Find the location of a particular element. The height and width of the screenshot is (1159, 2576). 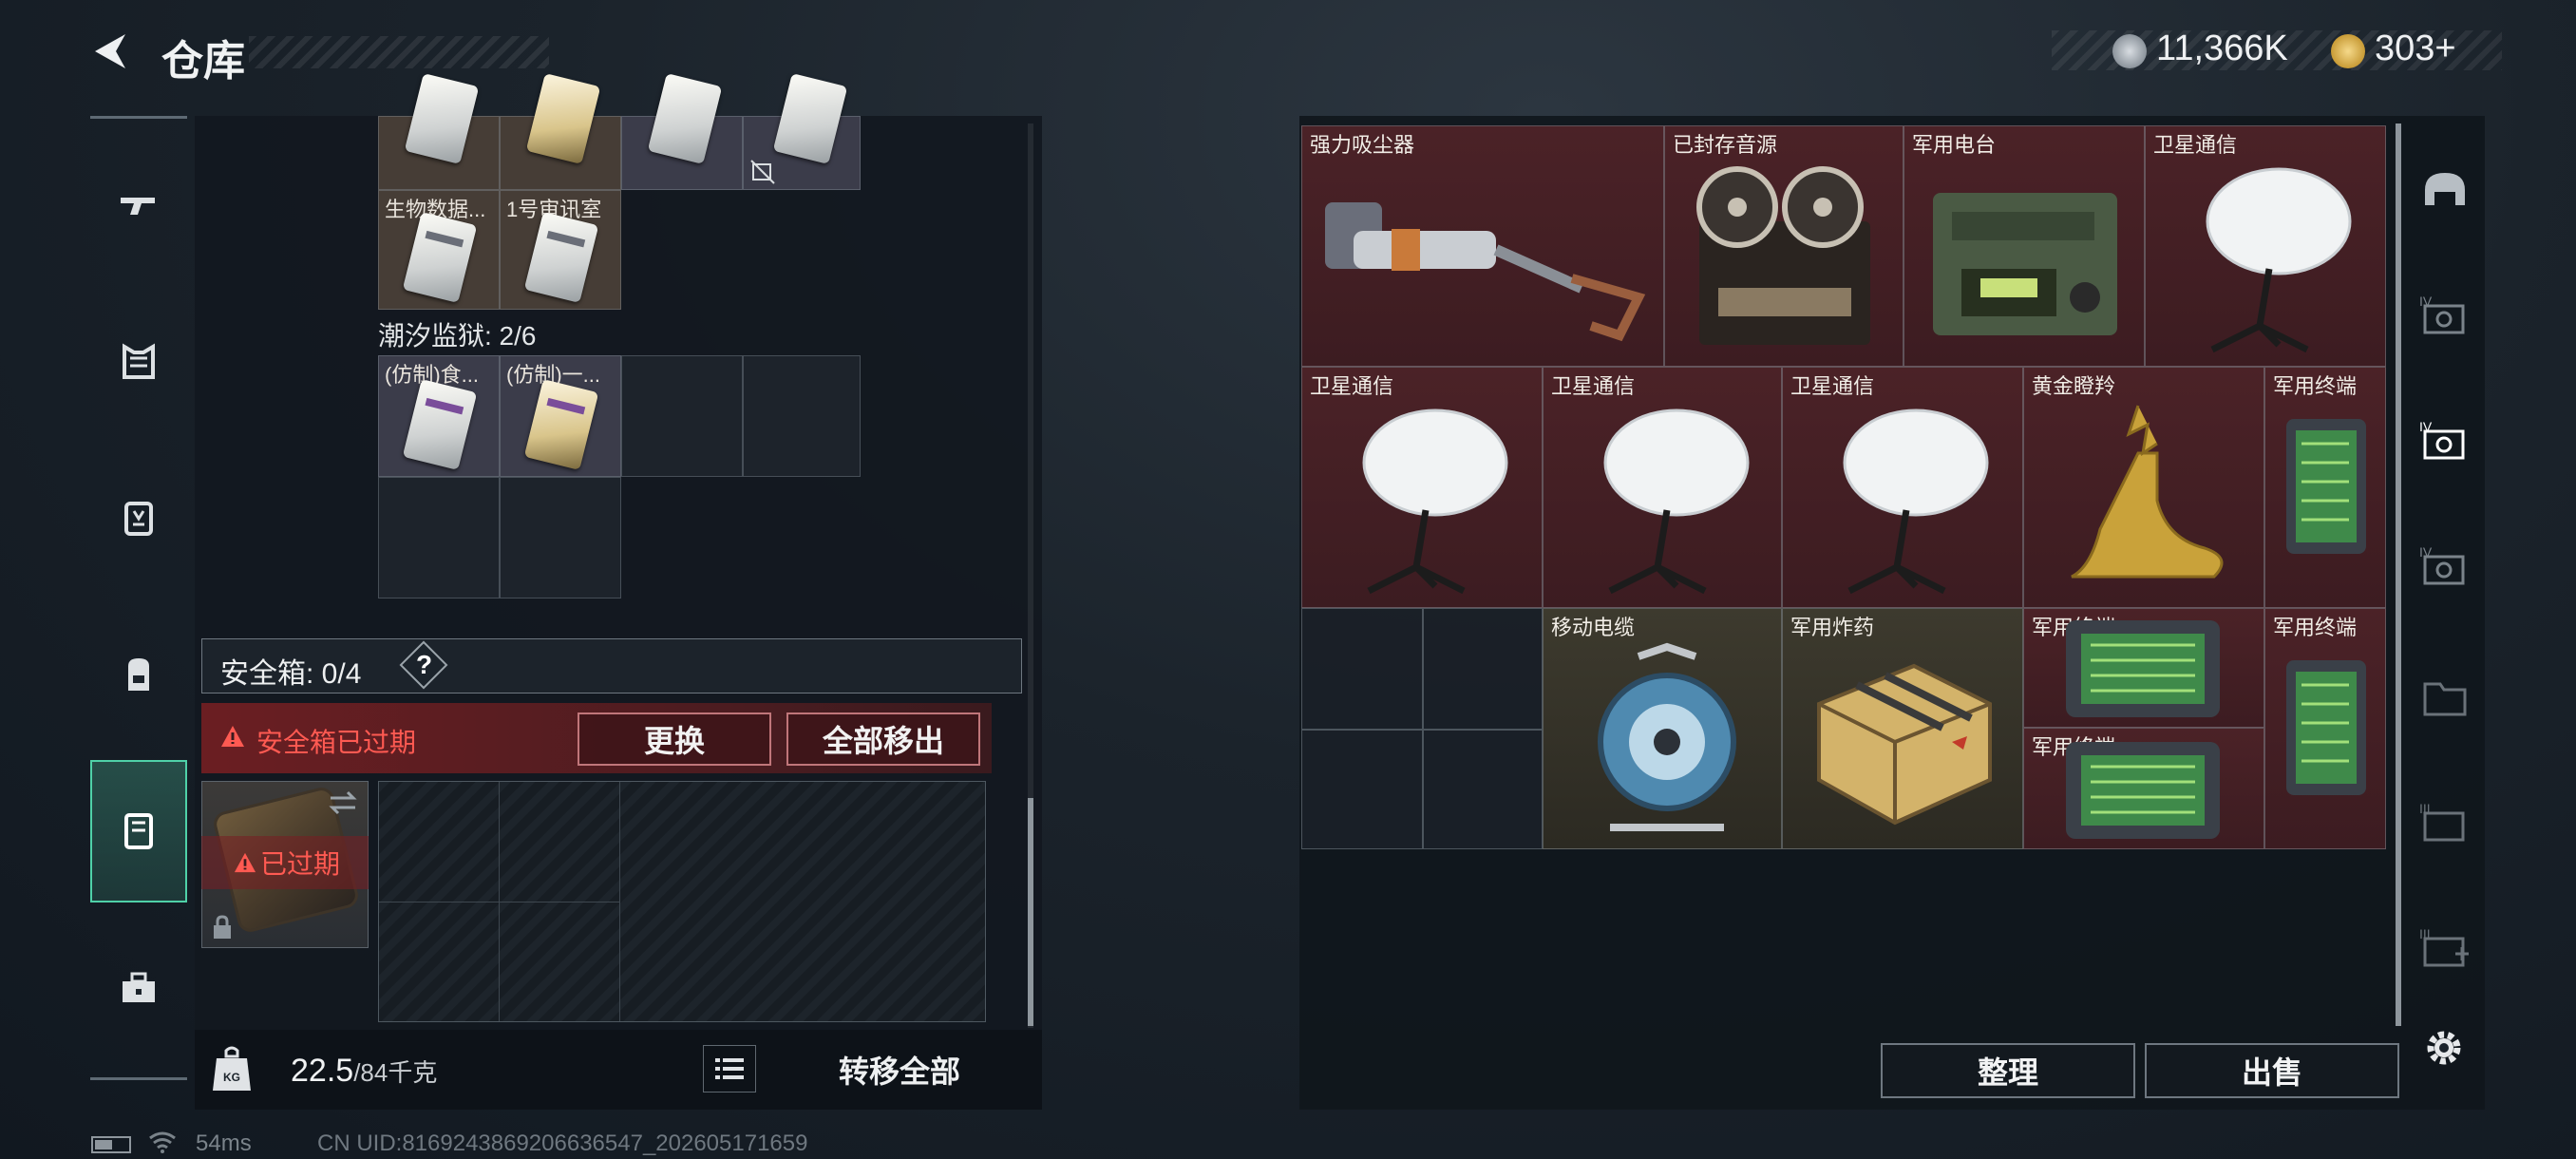

rnav-keycard-iii: III is located at coordinates (2445, 823).